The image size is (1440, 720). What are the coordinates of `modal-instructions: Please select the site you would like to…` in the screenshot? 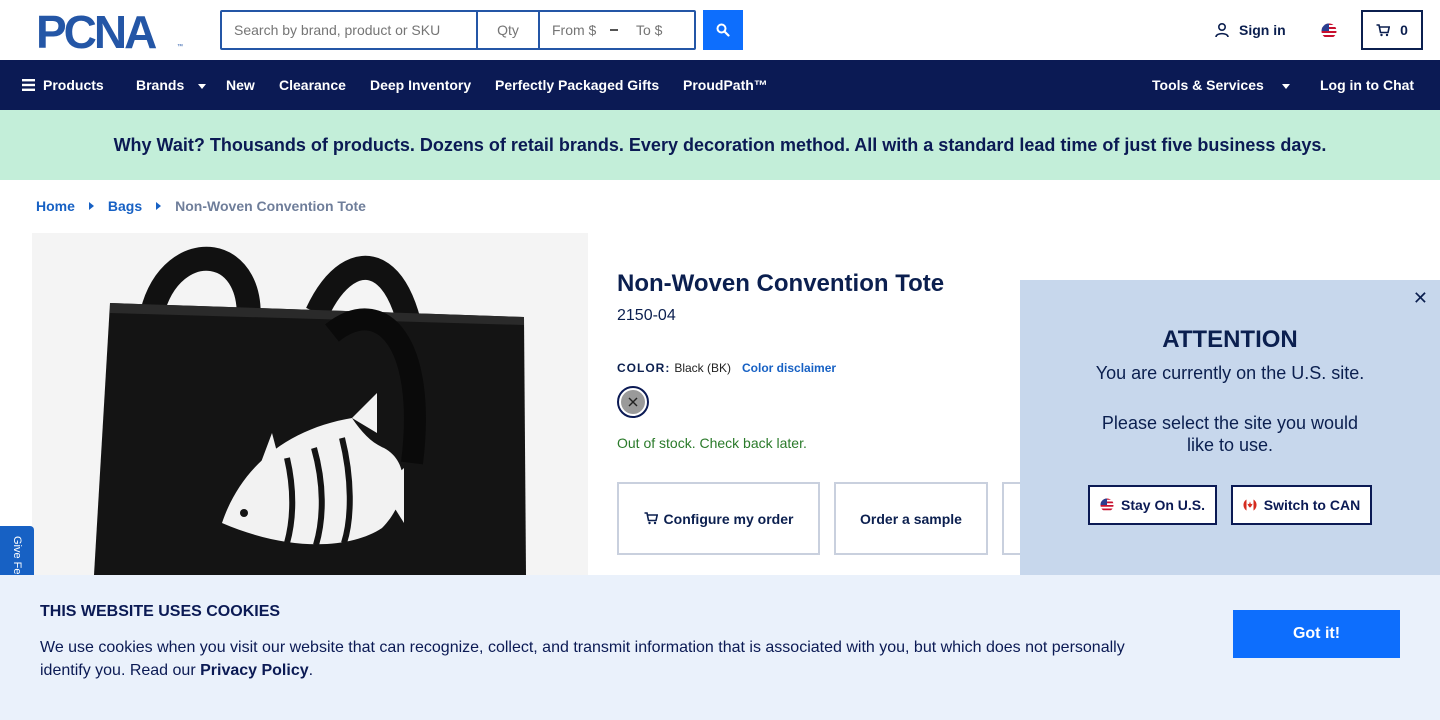 It's located at (1230, 434).